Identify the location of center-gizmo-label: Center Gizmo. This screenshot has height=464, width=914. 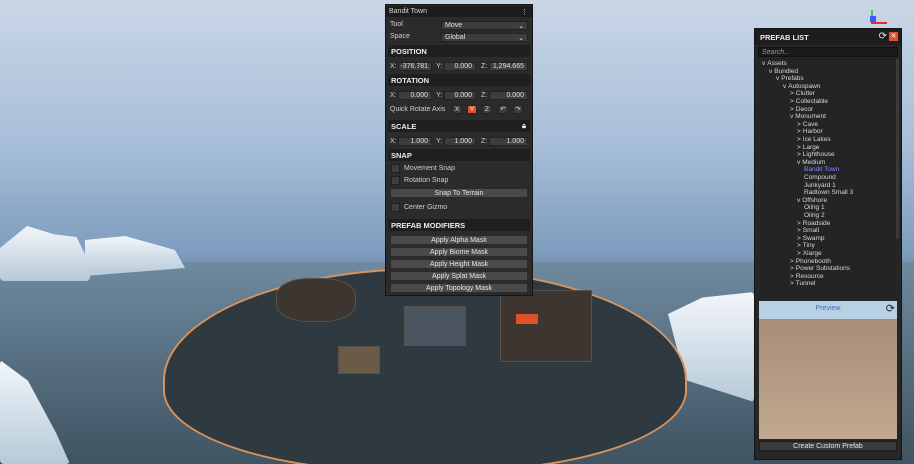
(426, 207).